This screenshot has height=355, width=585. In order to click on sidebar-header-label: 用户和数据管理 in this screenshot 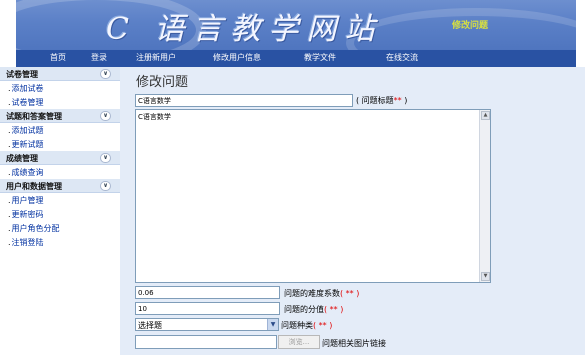, I will do `click(34, 186)`.